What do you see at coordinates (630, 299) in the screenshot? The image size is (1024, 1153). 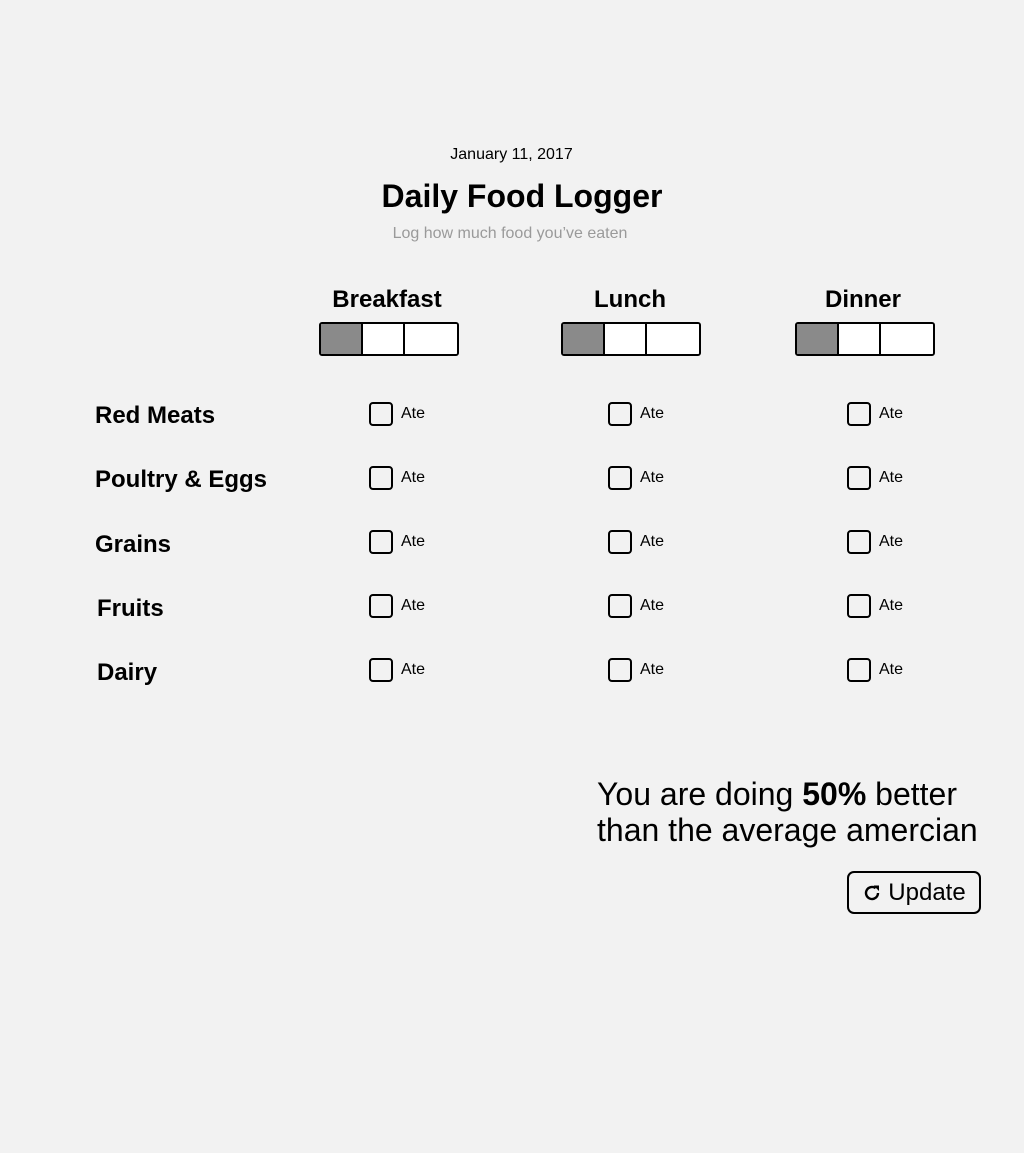 I see `meal-title-lunch: Lunch` at bounding box center [630, 299].